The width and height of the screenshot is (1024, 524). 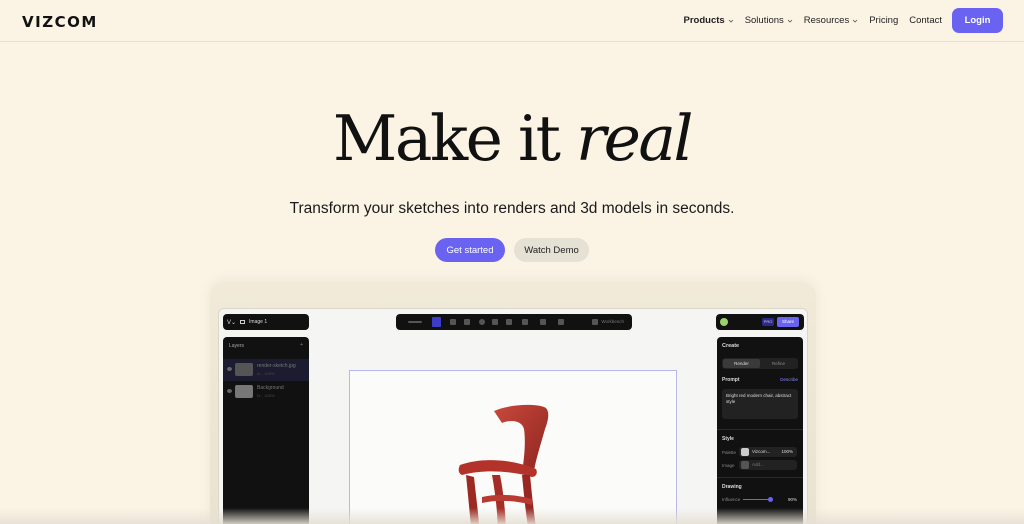 I want to click on nav-solutions: Solutions, so click(x=769, y=20).